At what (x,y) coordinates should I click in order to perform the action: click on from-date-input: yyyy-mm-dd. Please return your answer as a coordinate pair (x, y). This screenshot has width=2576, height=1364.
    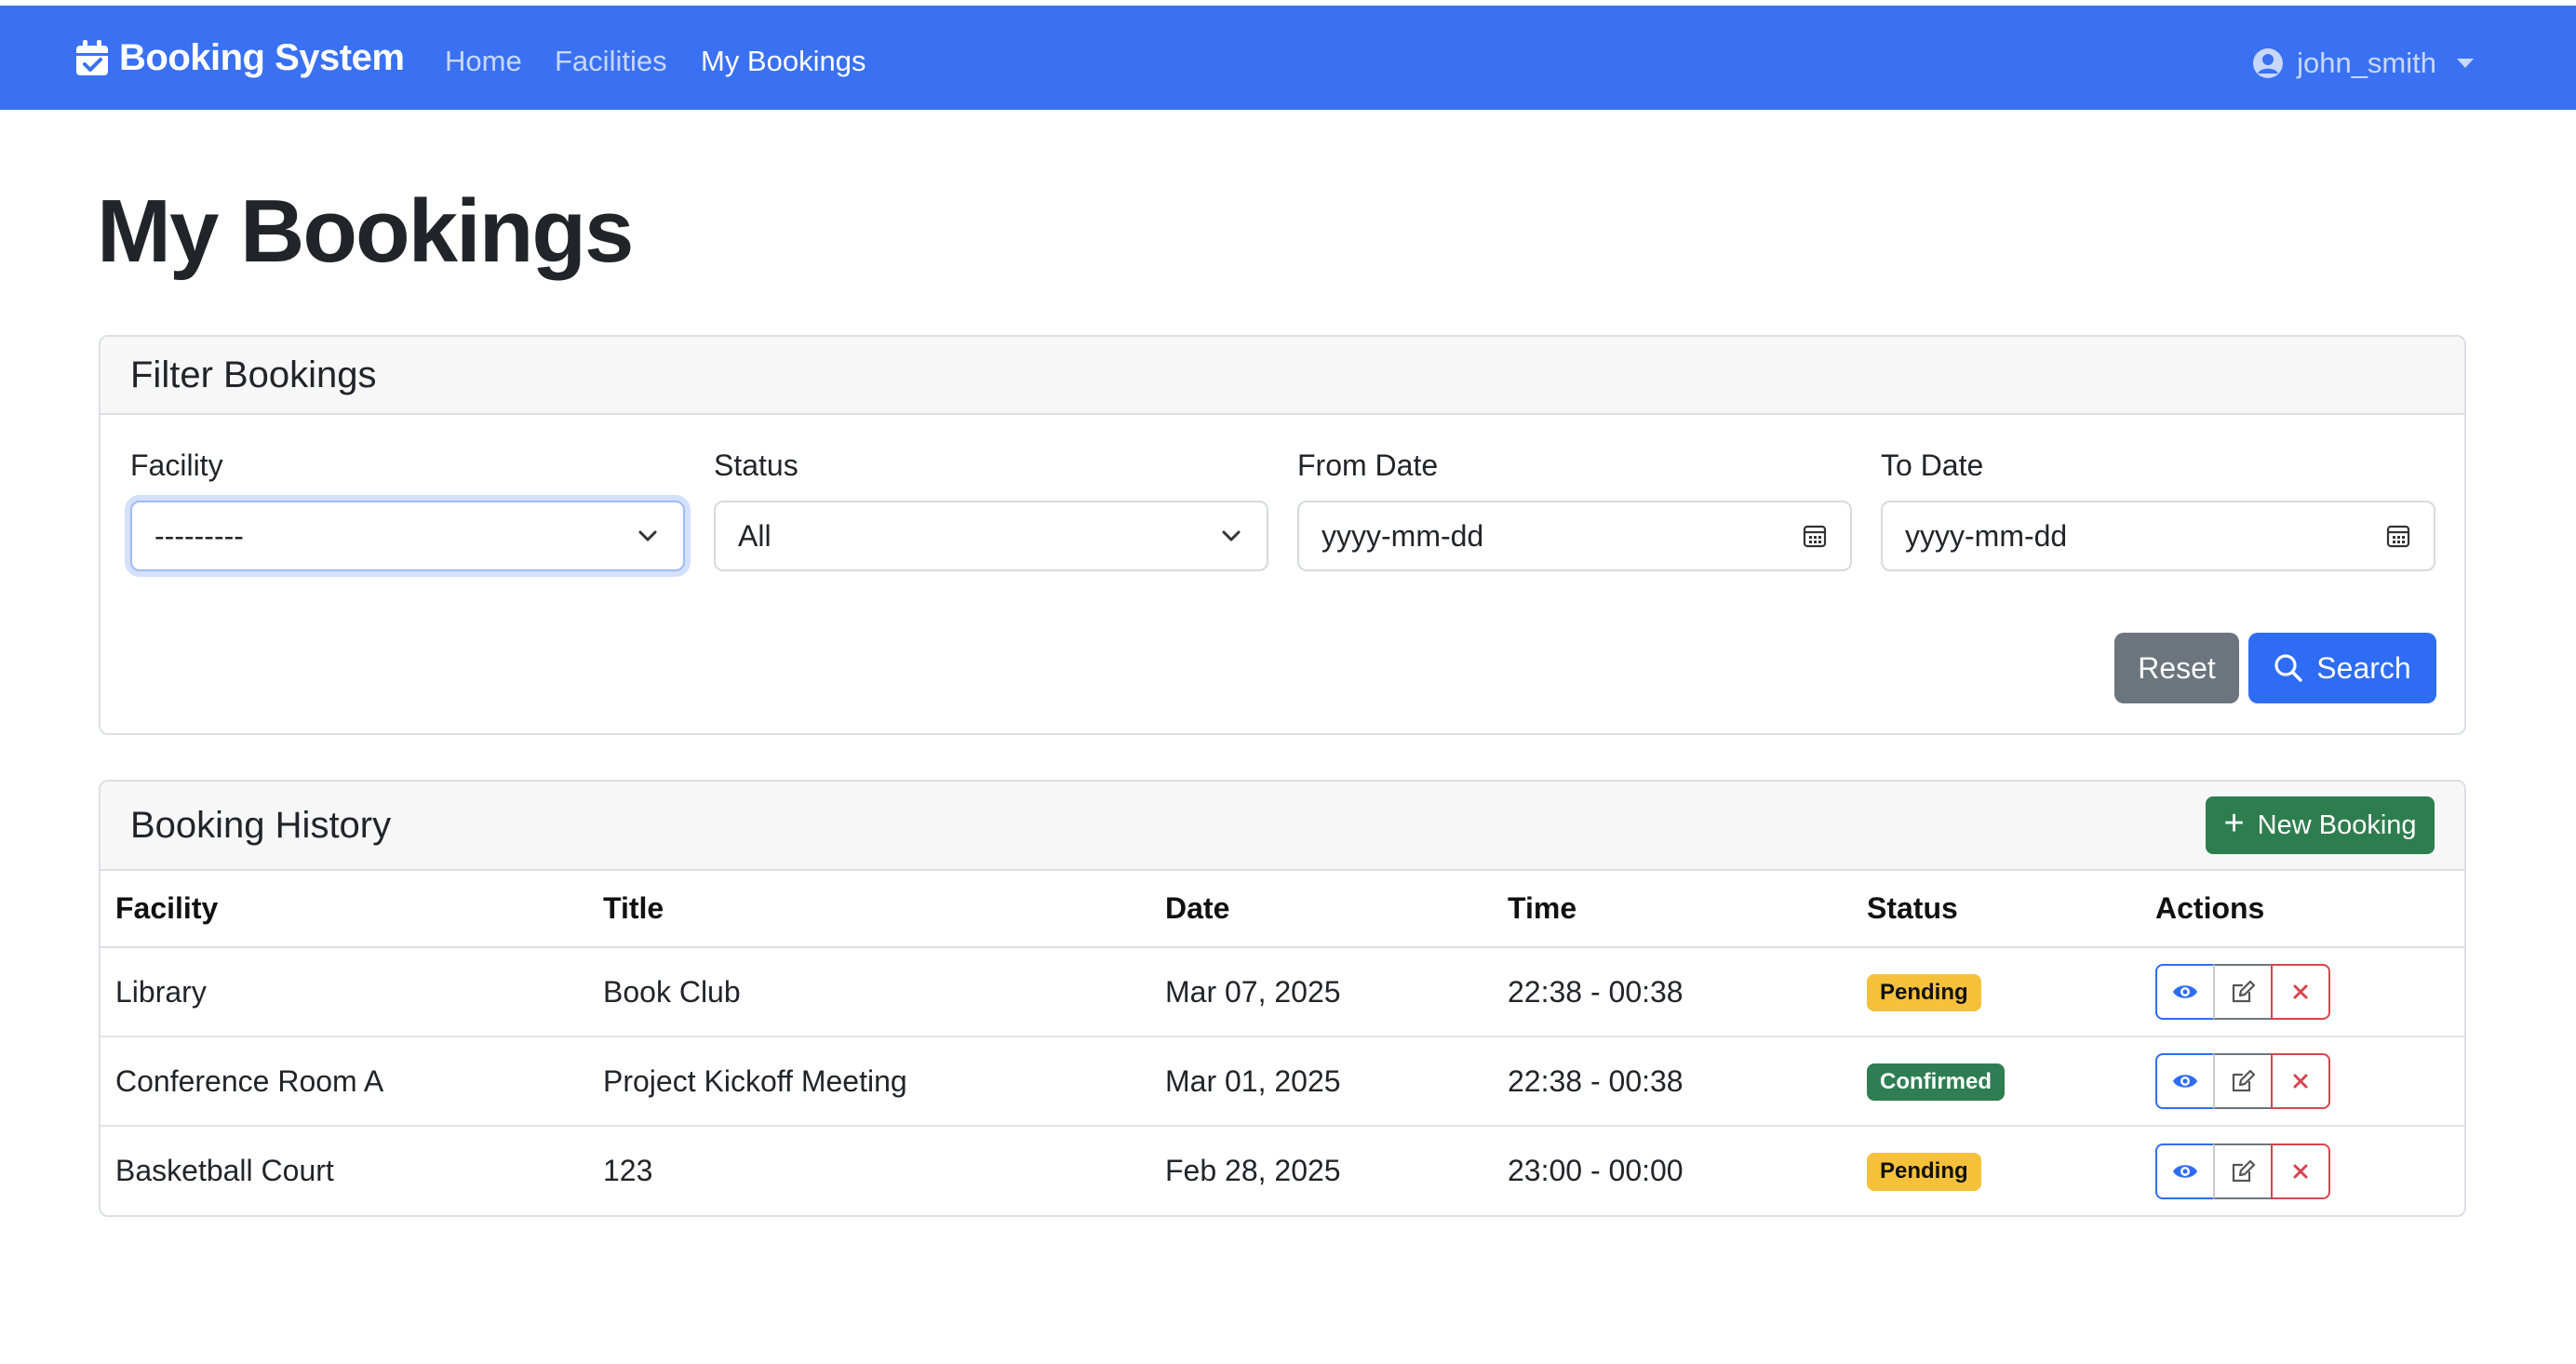
    Looking at the image, I should click on (1574, 536).